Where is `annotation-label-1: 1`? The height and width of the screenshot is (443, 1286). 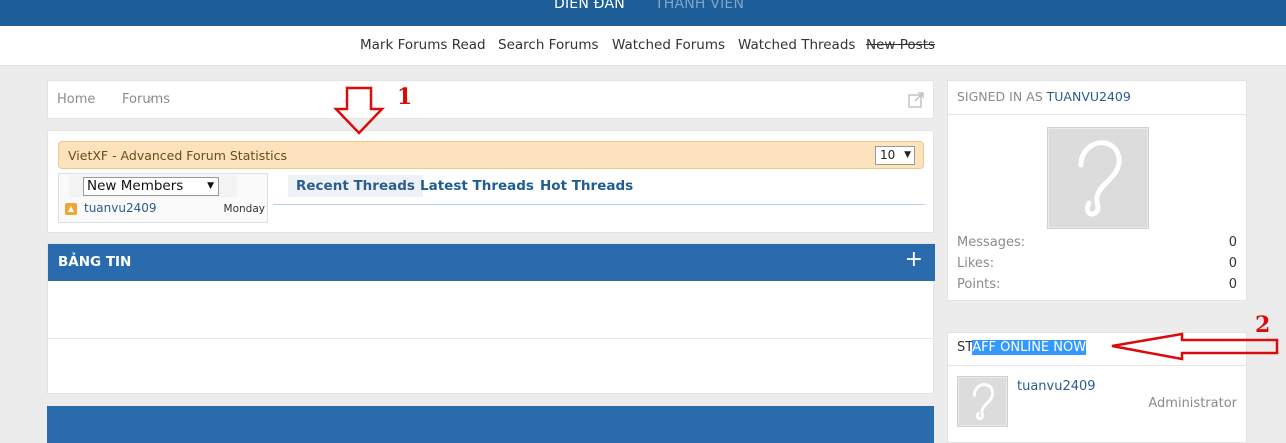
annotation-label-1: 1 is located at coordinates (405, 97).